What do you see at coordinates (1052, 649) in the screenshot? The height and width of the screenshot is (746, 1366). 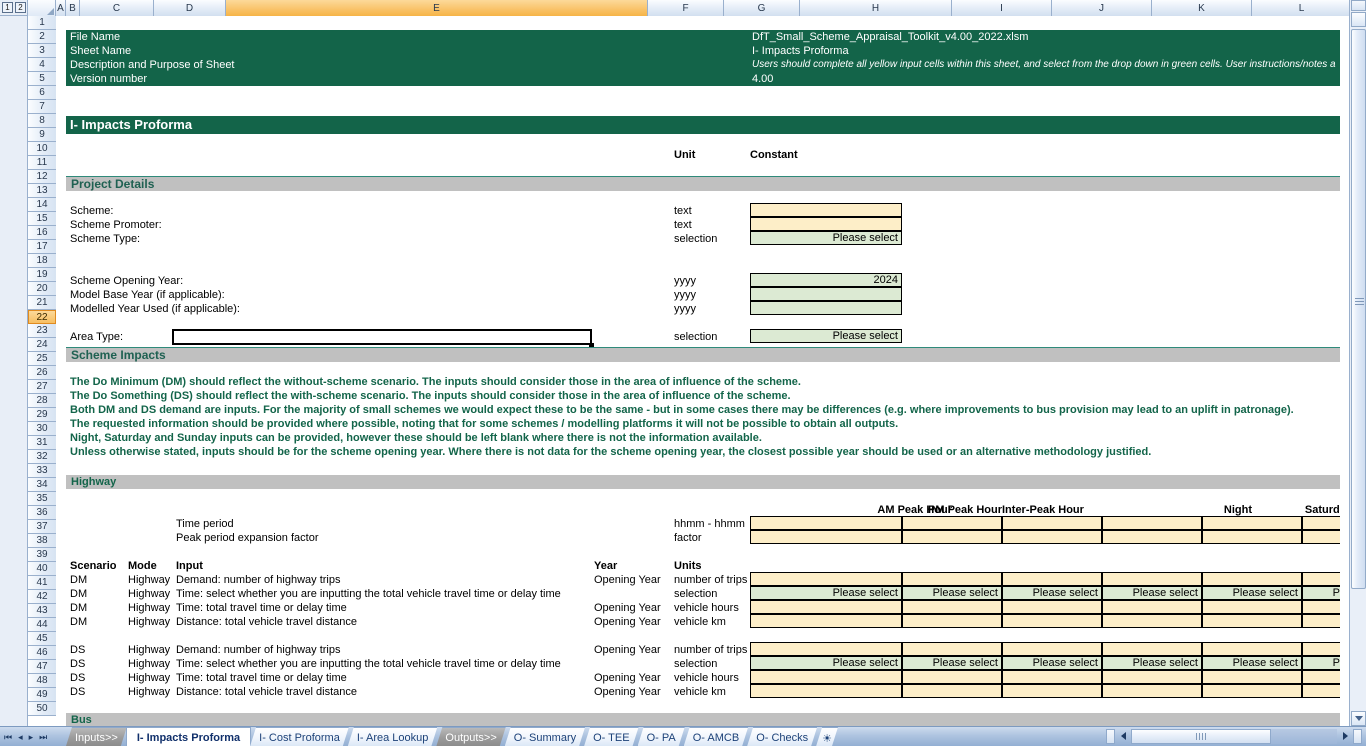 I see `input-ds-r5-interpeak` at bounding box center [1052, 649].